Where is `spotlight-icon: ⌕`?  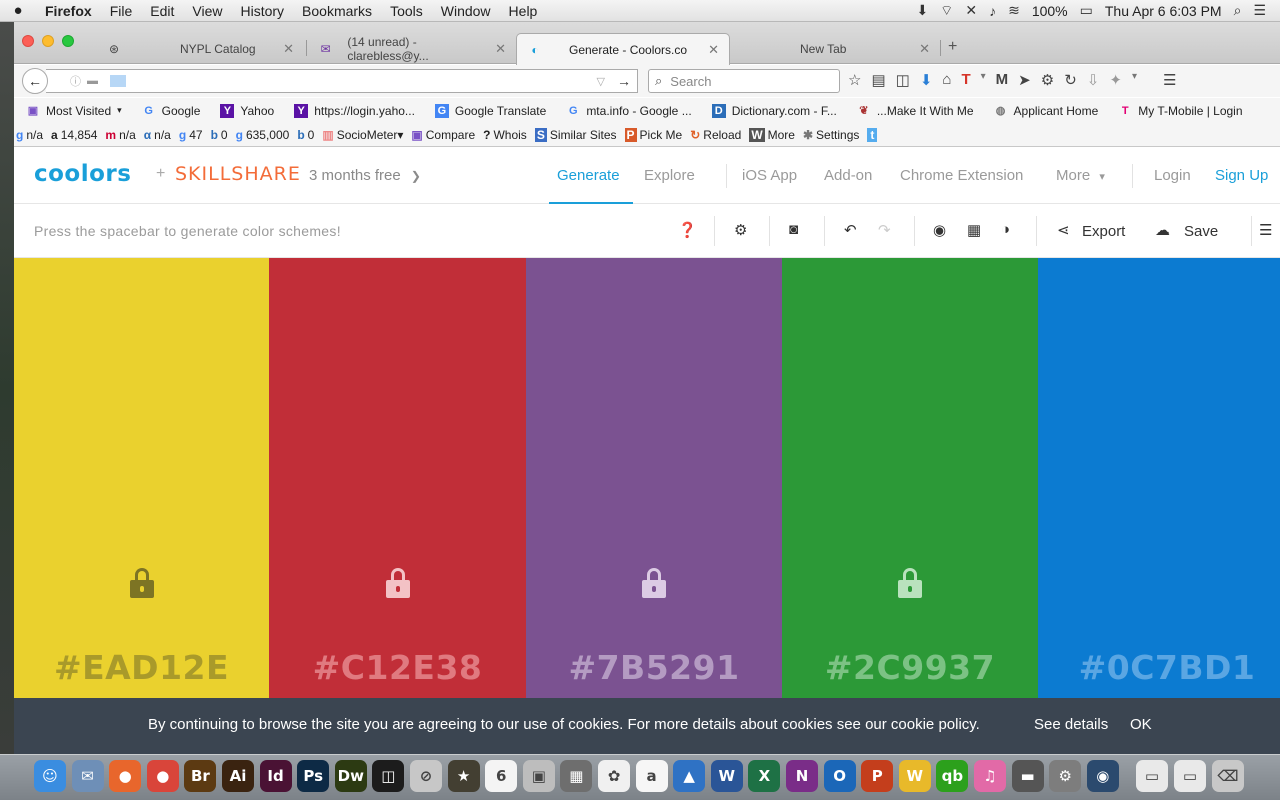 spotlight-icon: ⌕ is located at coordinates (1238, 10).